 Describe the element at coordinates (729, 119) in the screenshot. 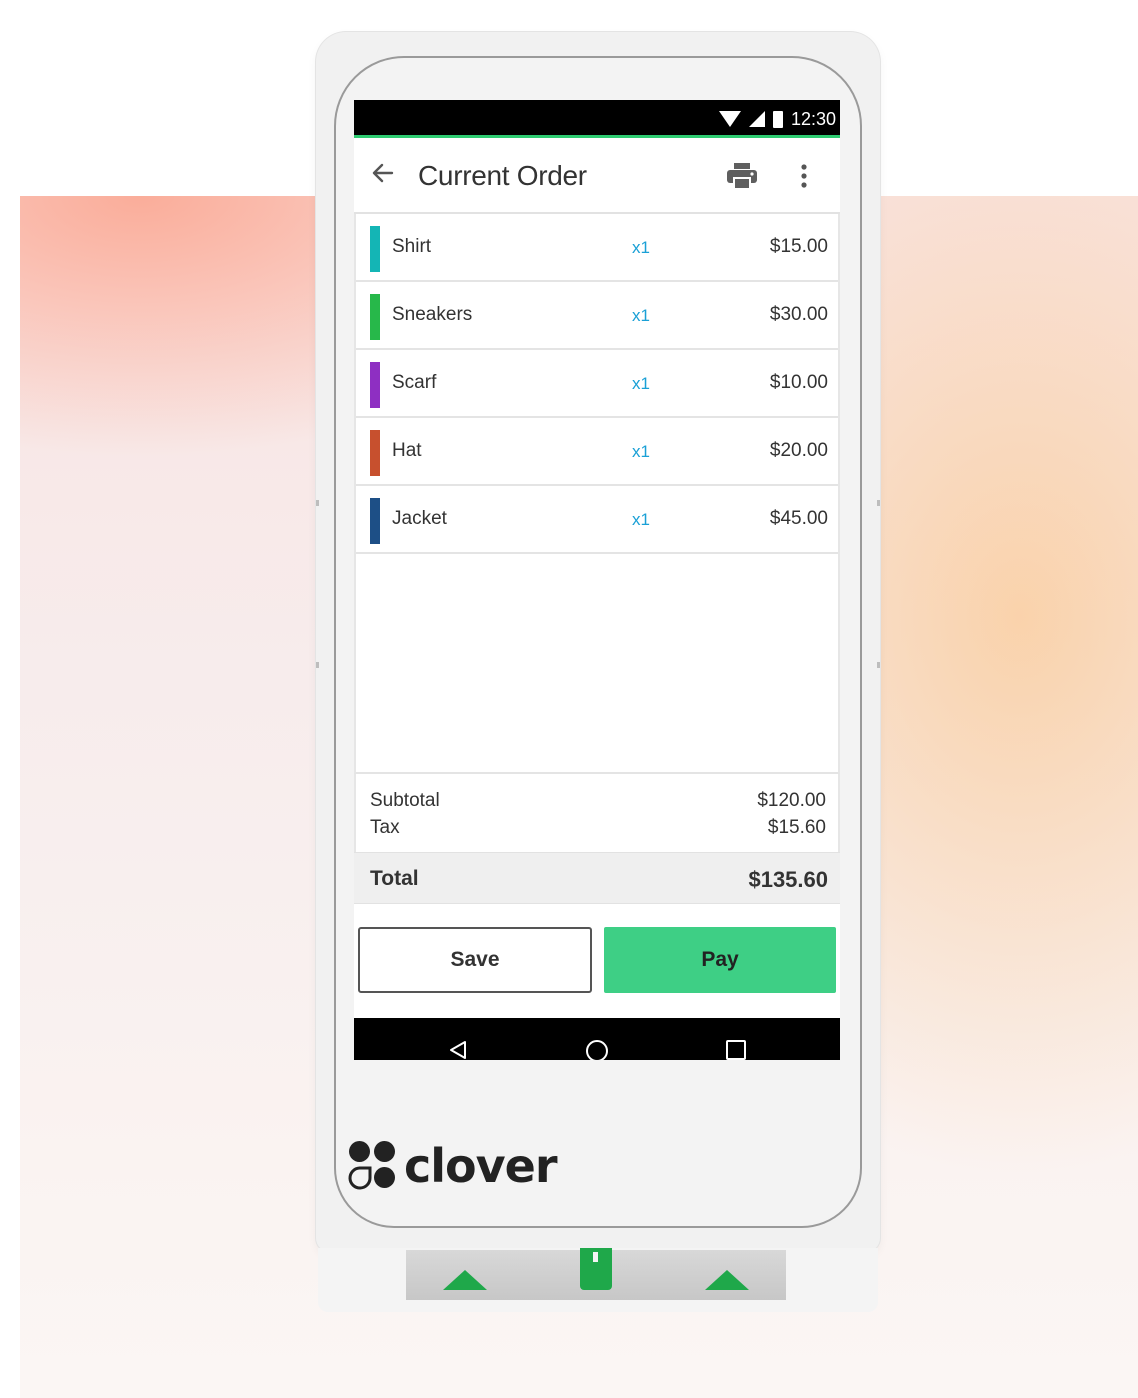

I see `wifi-icon` at that location.